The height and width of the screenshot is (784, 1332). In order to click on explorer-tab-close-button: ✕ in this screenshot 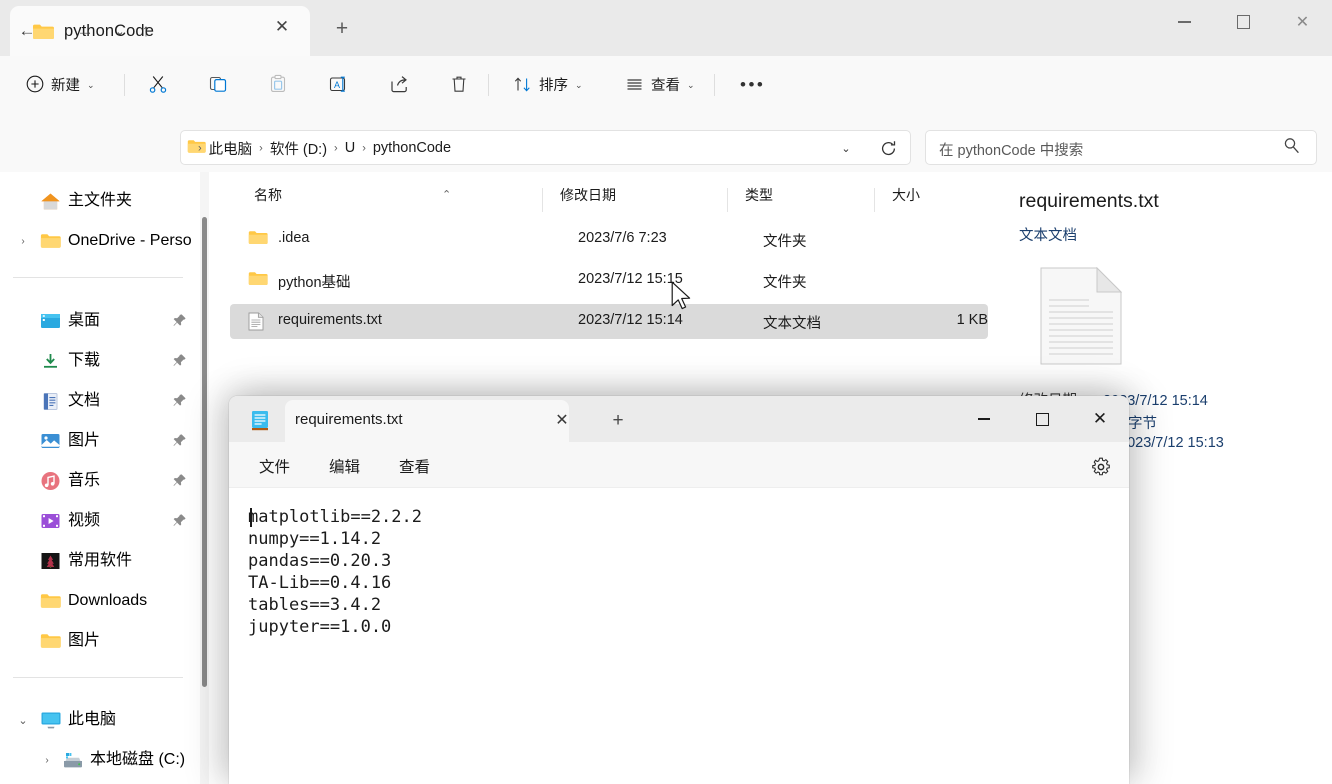, I will do `click(282, 27)`.